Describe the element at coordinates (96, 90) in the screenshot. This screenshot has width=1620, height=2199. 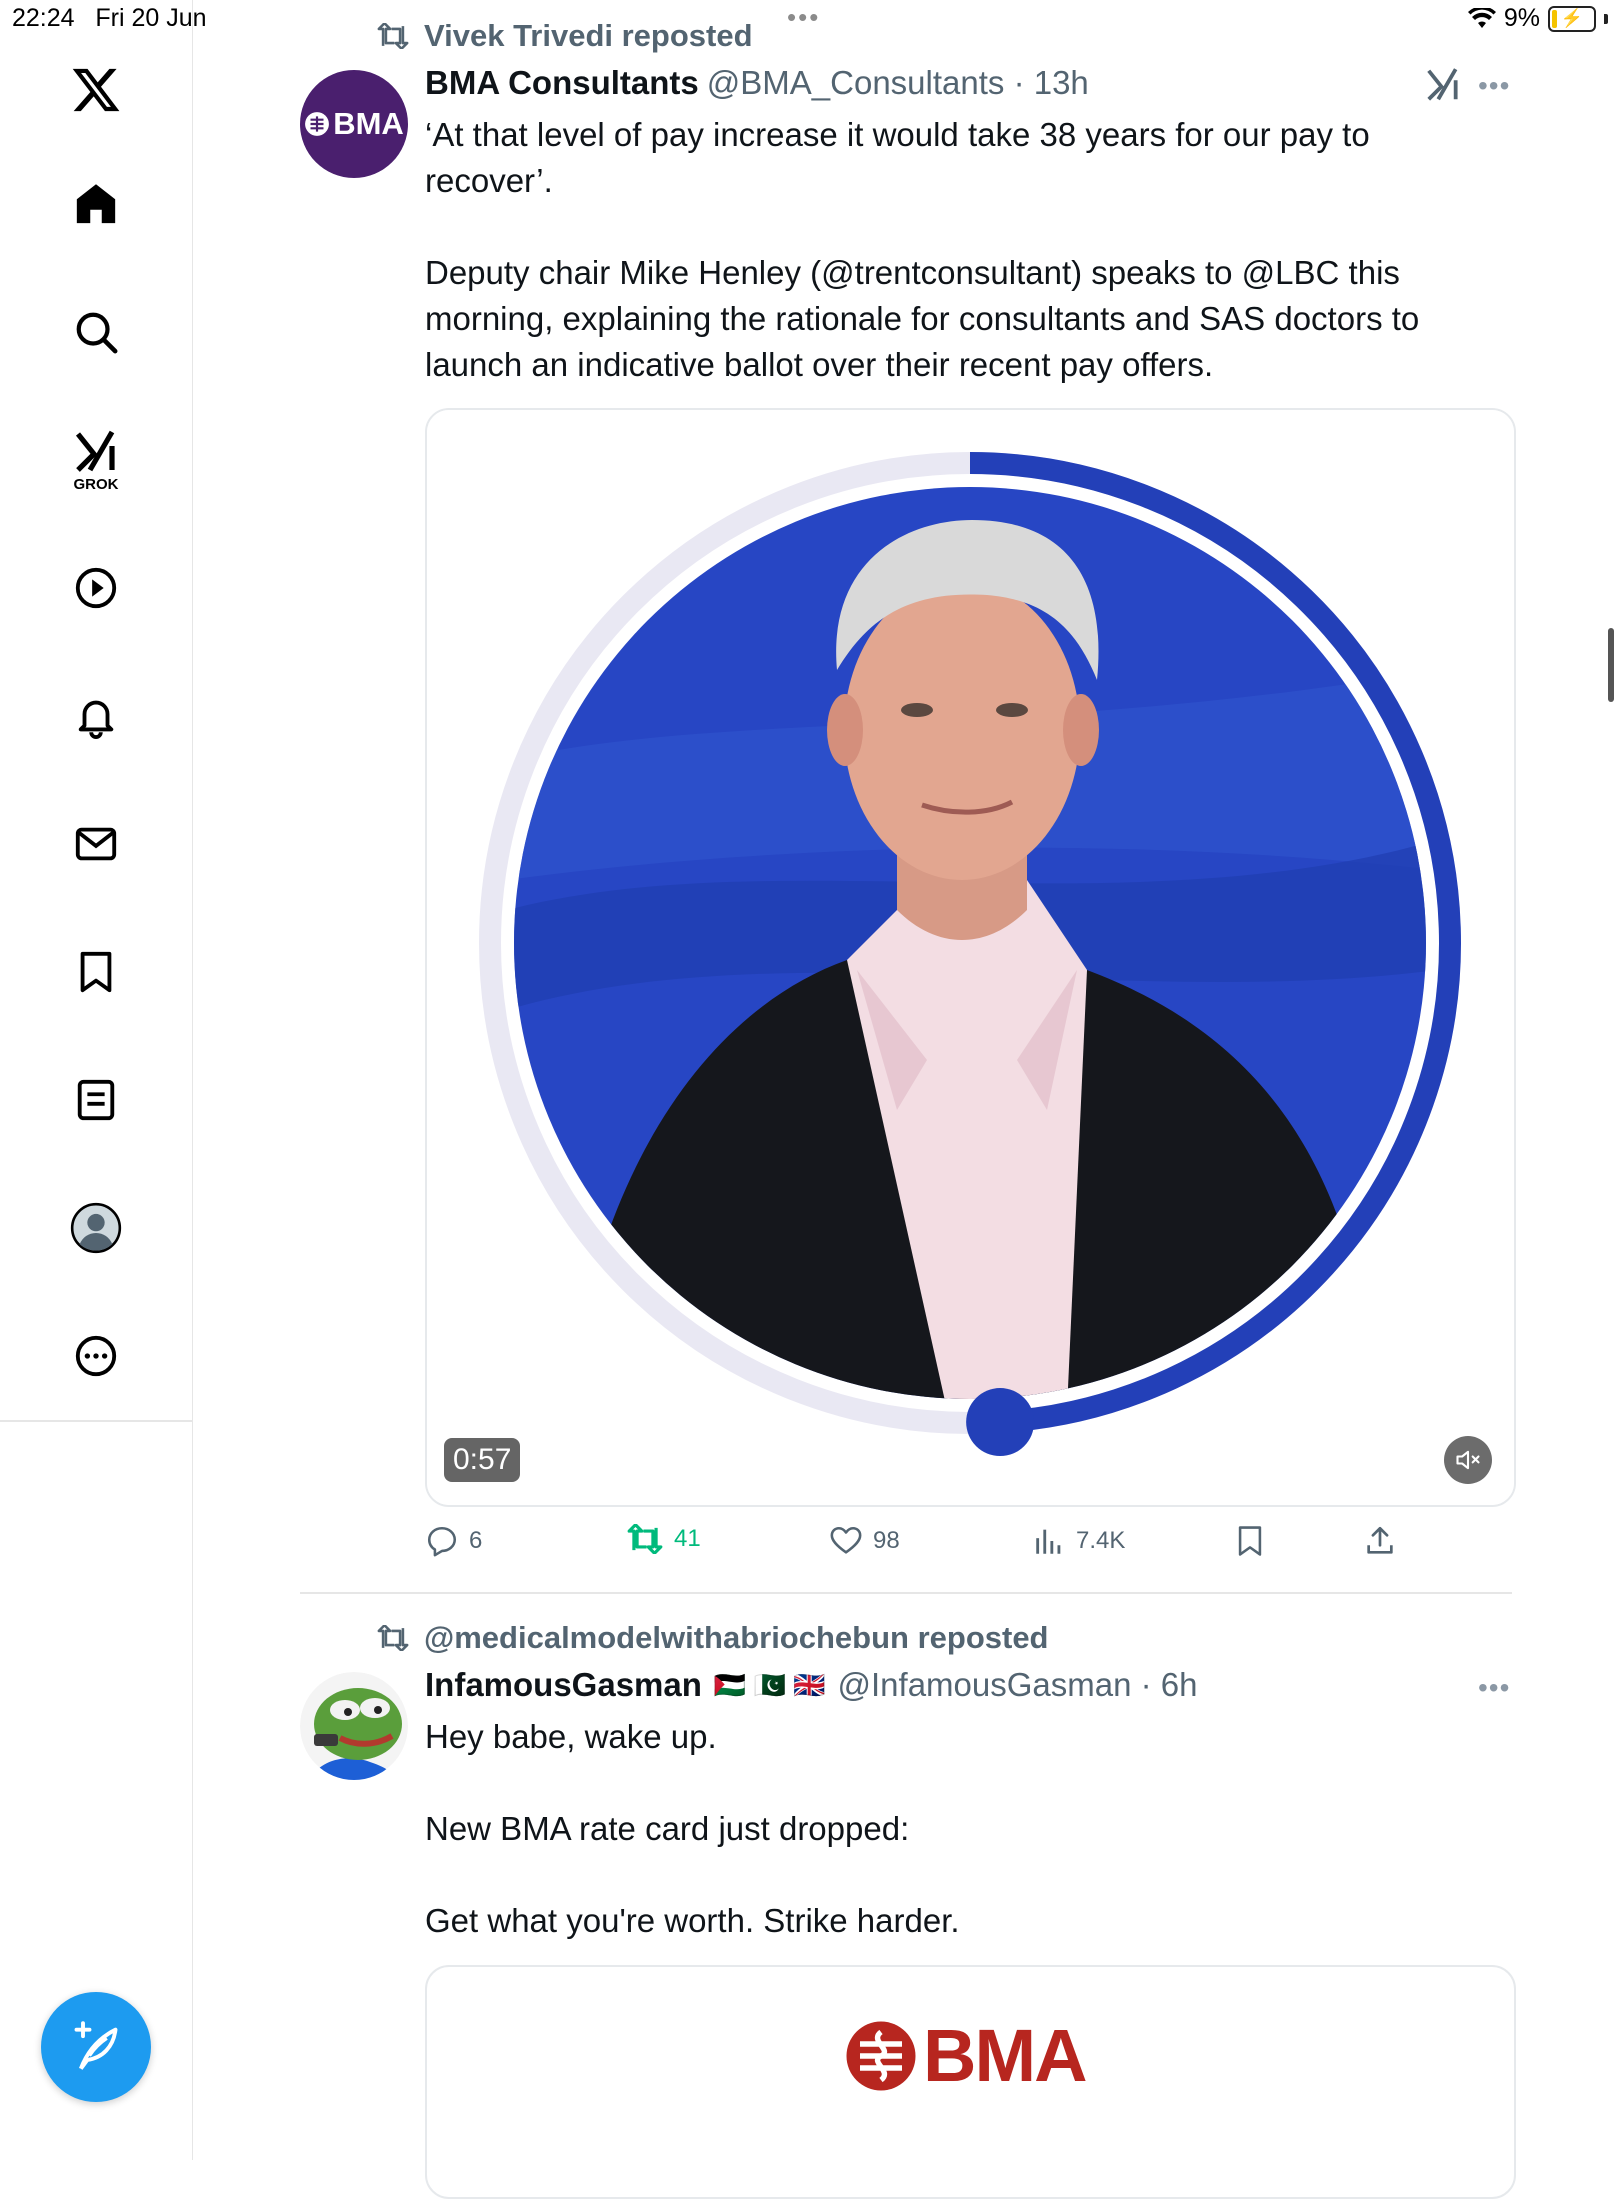
I see `x-logo-icon` at that location.